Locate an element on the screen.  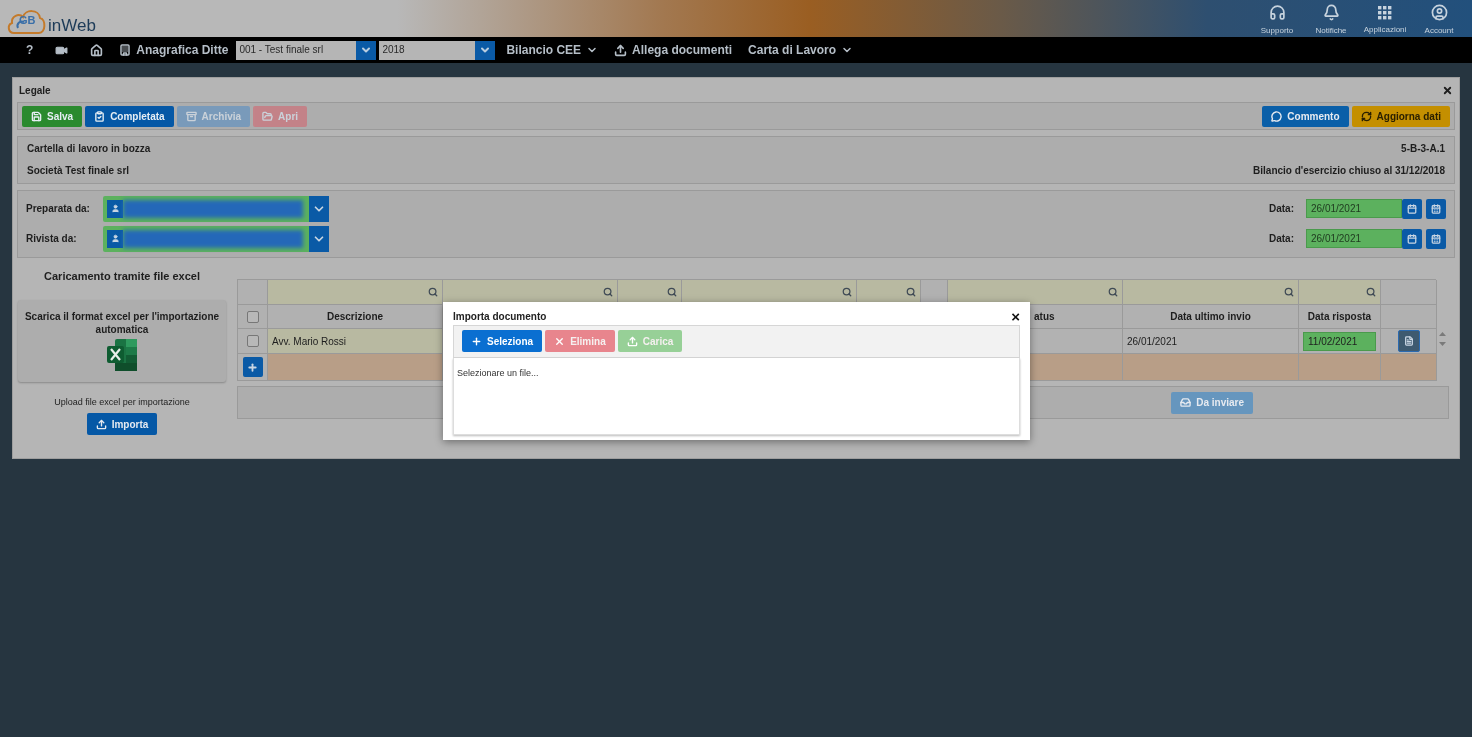
header-action: Supporto is located at coordinates (1277, 18).